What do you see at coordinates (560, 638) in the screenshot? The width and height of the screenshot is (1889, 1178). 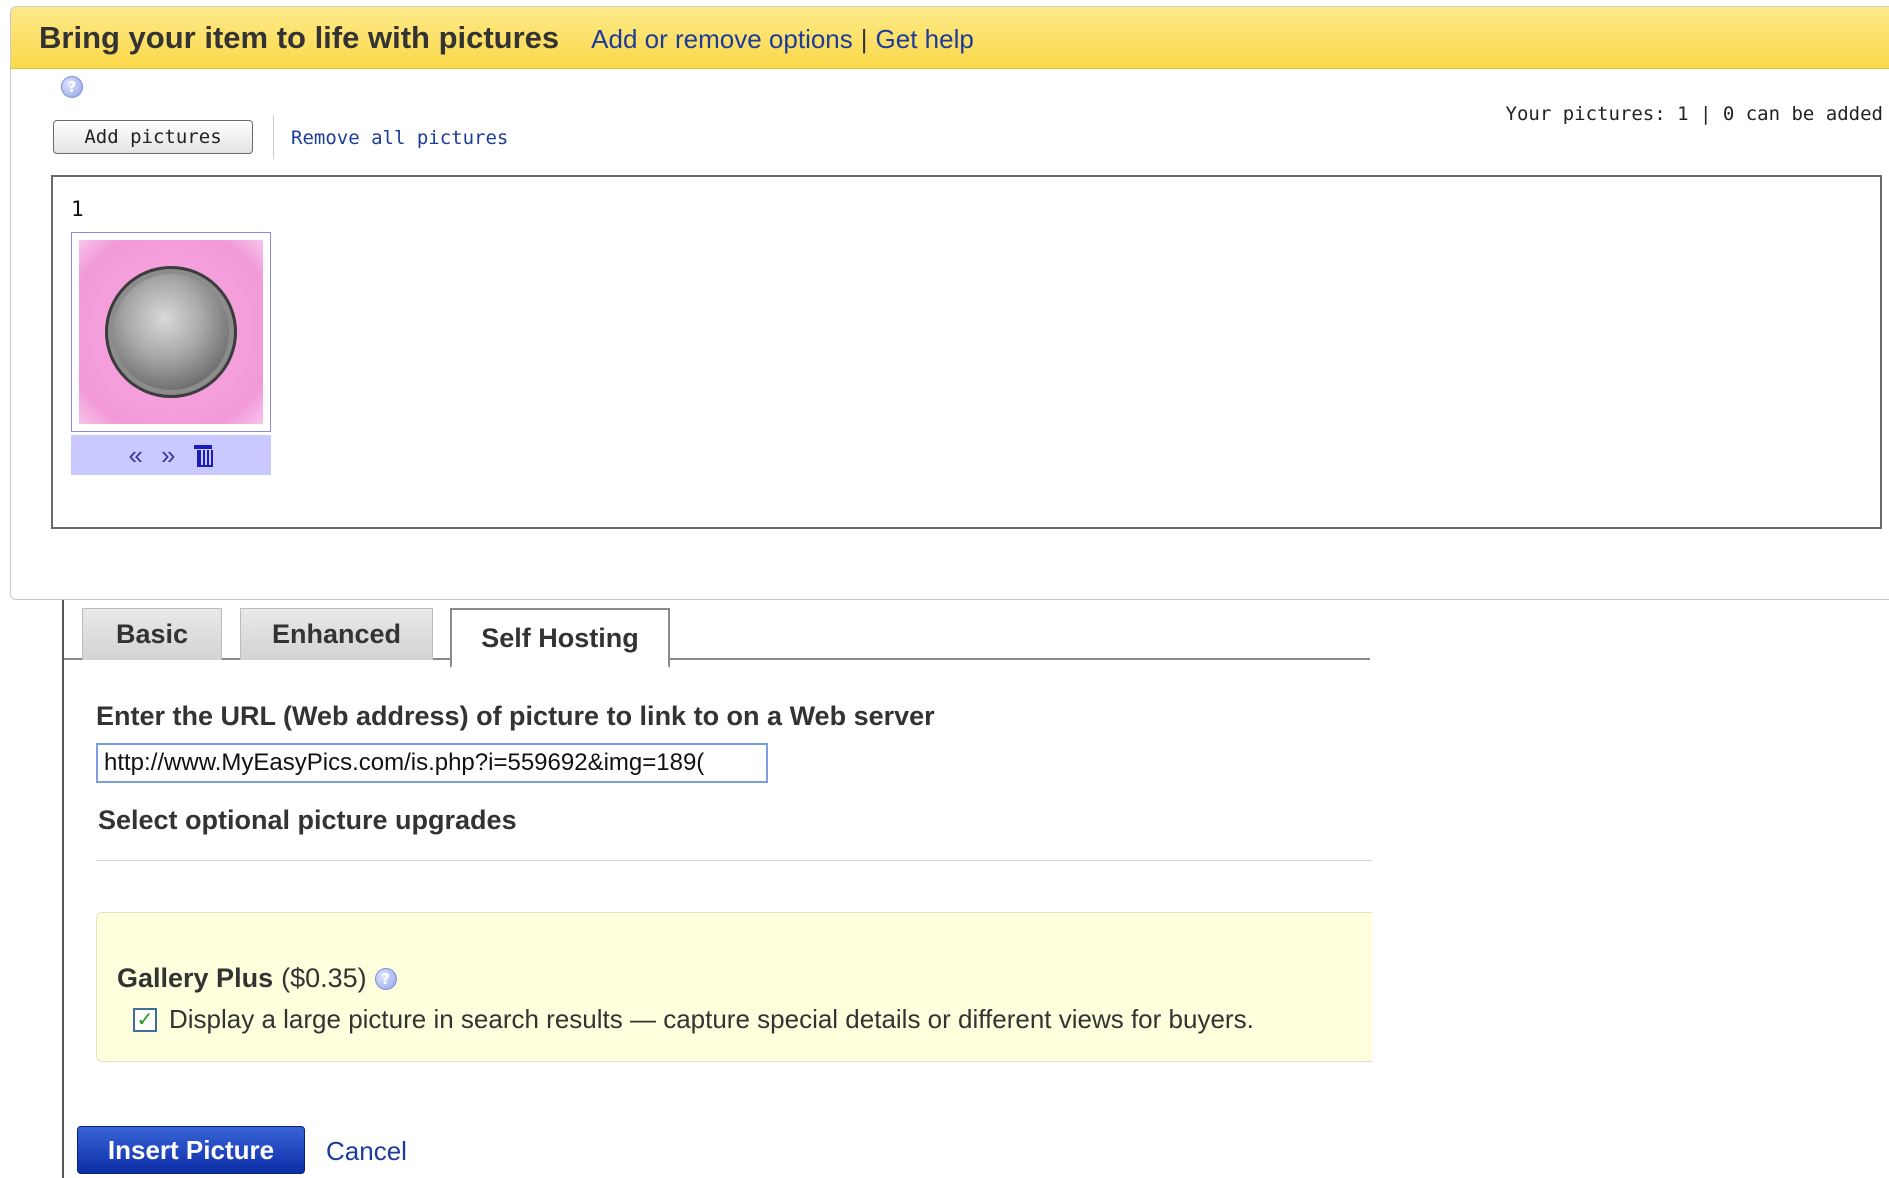 I see `tab-self-hosting: Self Hosting` at bounding box center [560, 638].